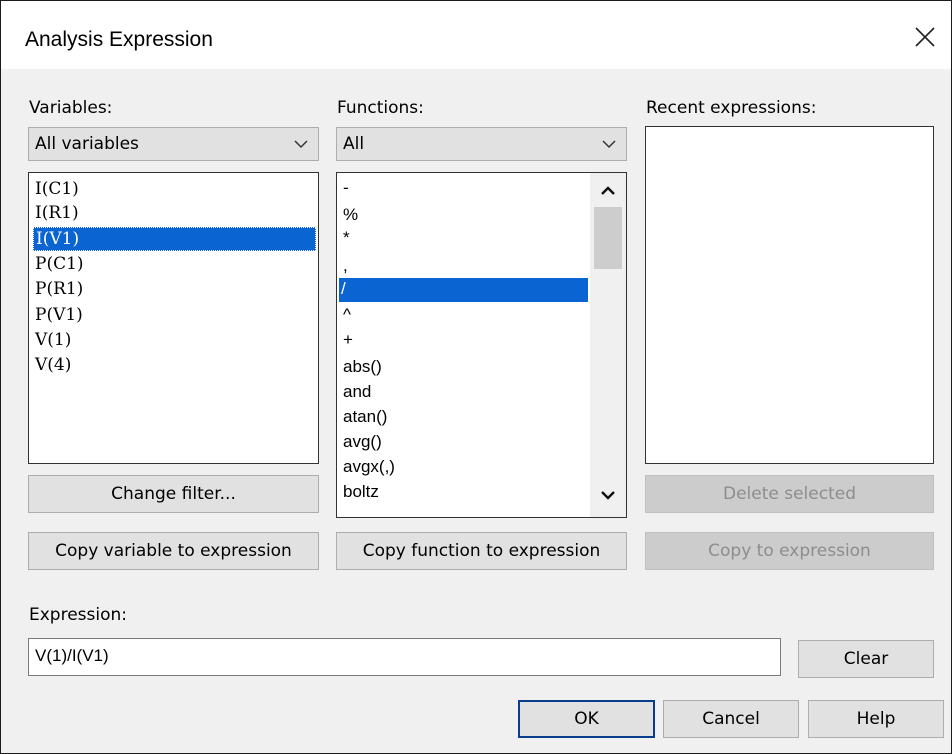  I want to click on copy-variable-button: Copy variable to expression, so click(173, 551).